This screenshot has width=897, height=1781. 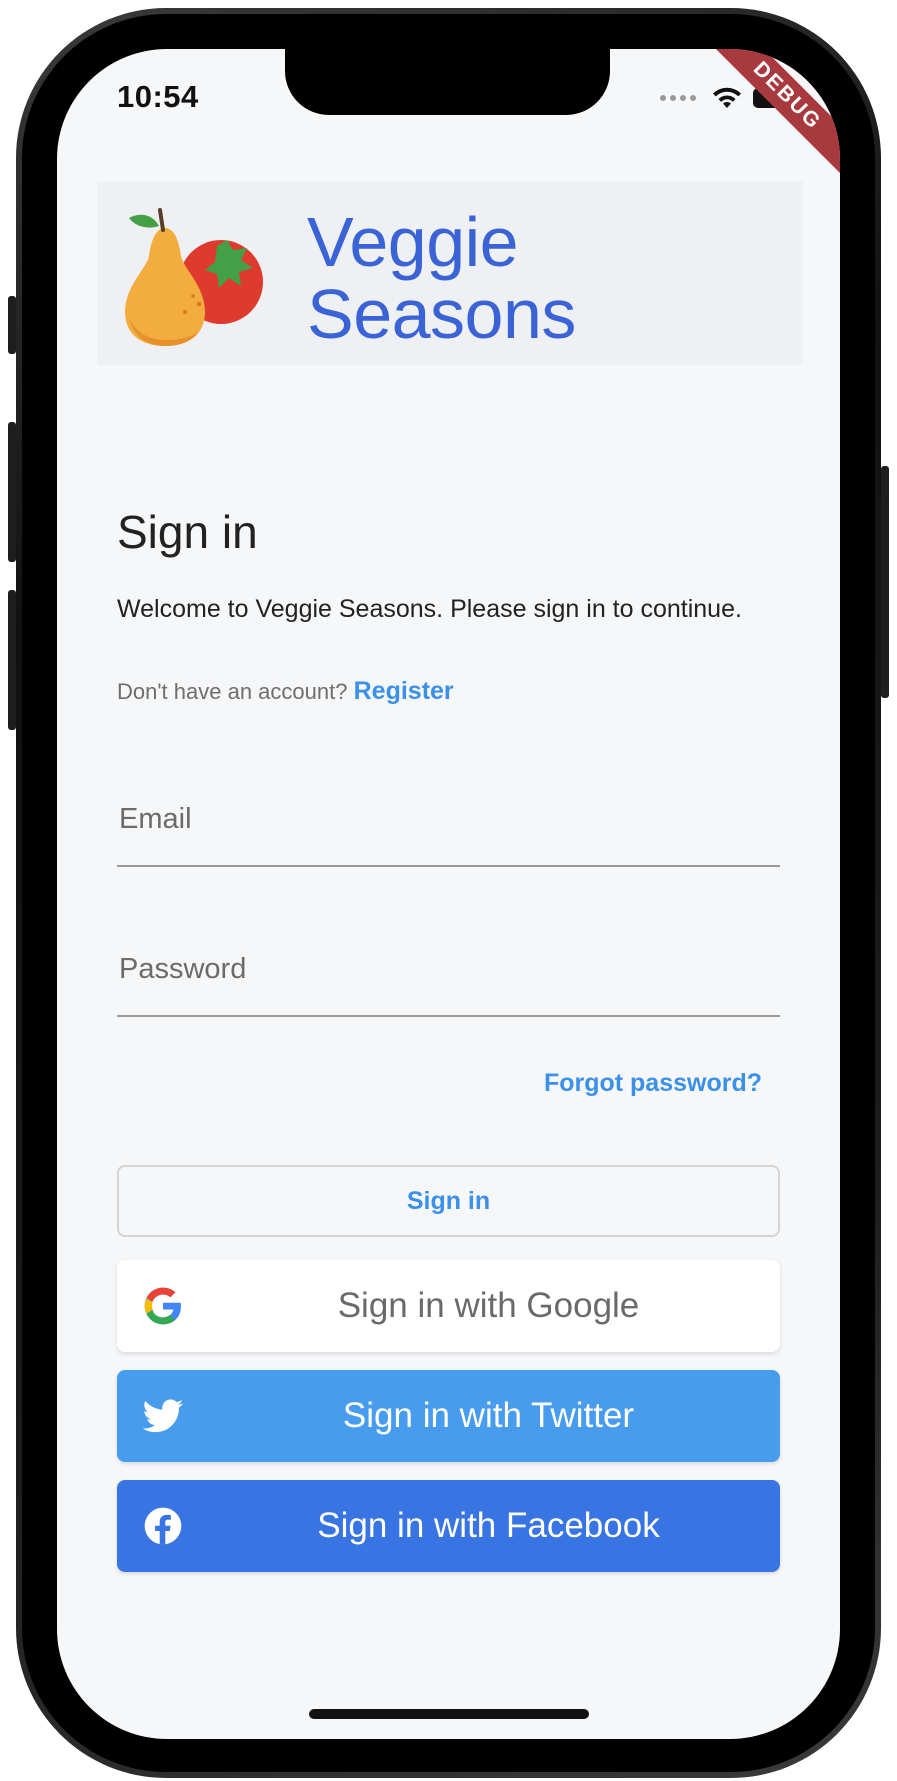 What do you see at coordinates (447, 82) in the screenshot?
I see `device-notch` at bounding box center [447, 82].